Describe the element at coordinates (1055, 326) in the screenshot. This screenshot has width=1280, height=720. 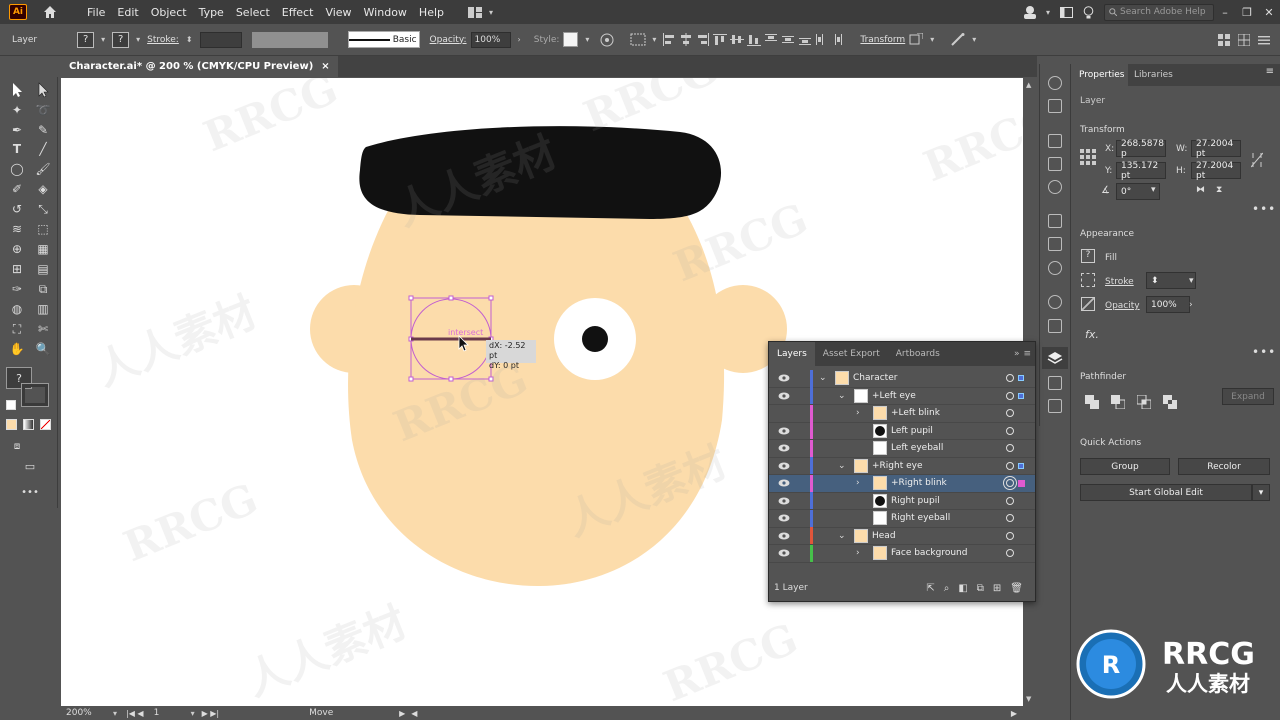
I see `graphic-styles-icon` at that location.